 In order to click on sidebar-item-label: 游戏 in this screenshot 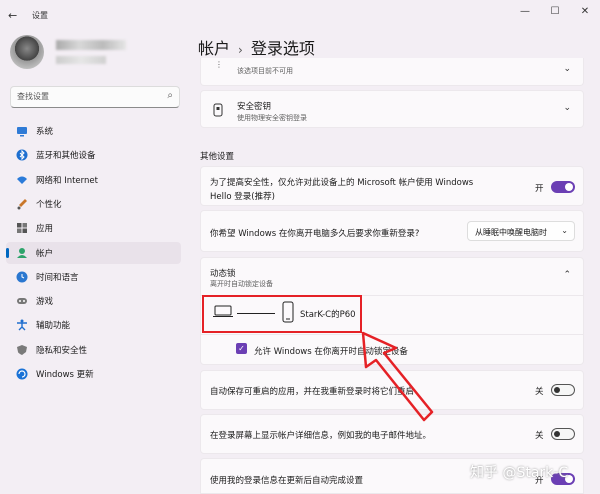, I will do `click(45, 302)`.